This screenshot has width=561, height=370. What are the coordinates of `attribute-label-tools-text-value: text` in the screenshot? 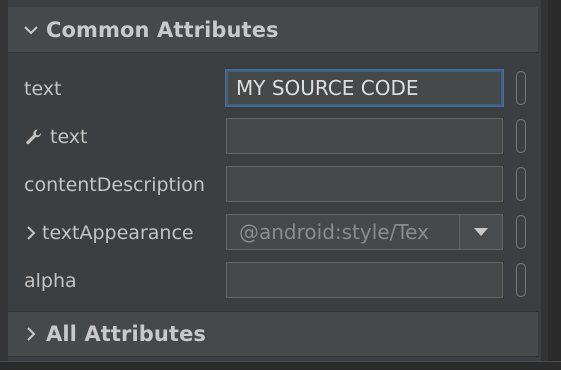 It's located at (69, 137).